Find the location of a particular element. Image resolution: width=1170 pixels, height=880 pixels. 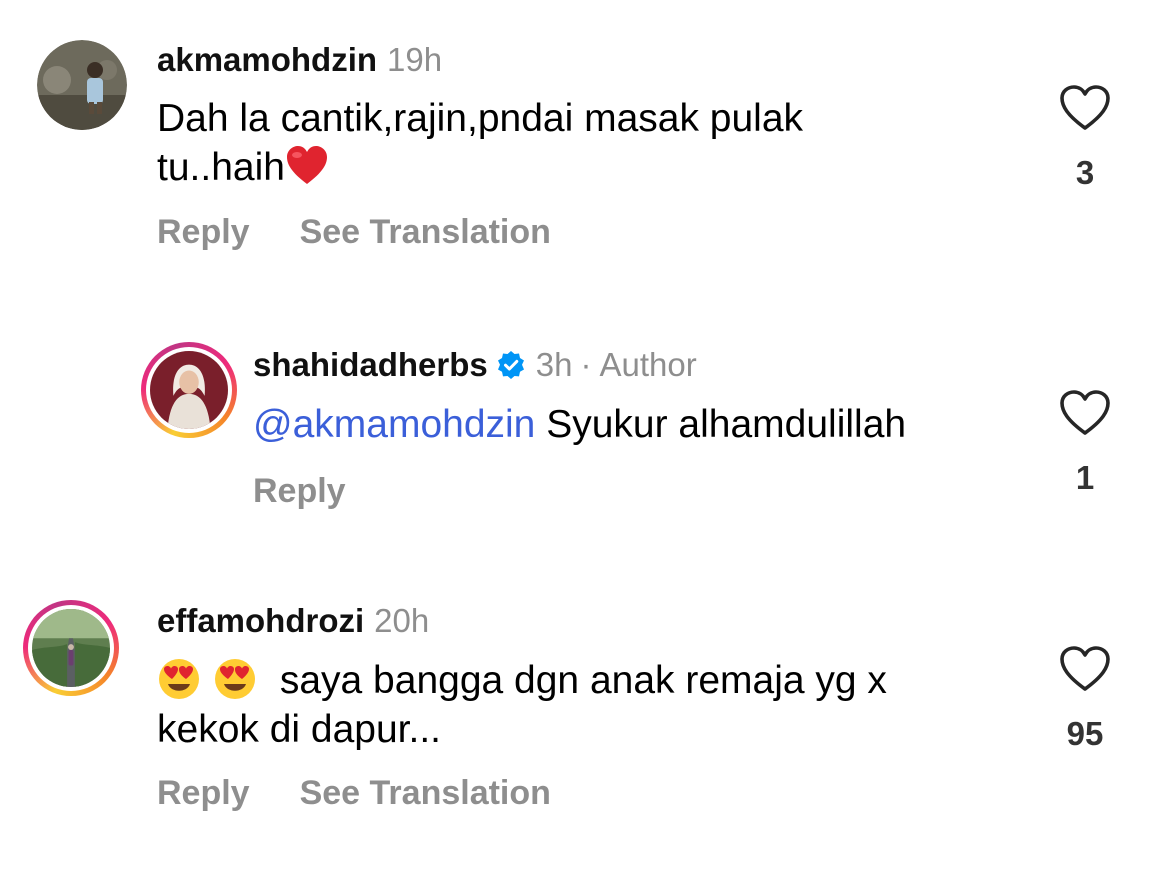

comment-meta: akmamohdzin 19h is located at coordinates (299, 60).